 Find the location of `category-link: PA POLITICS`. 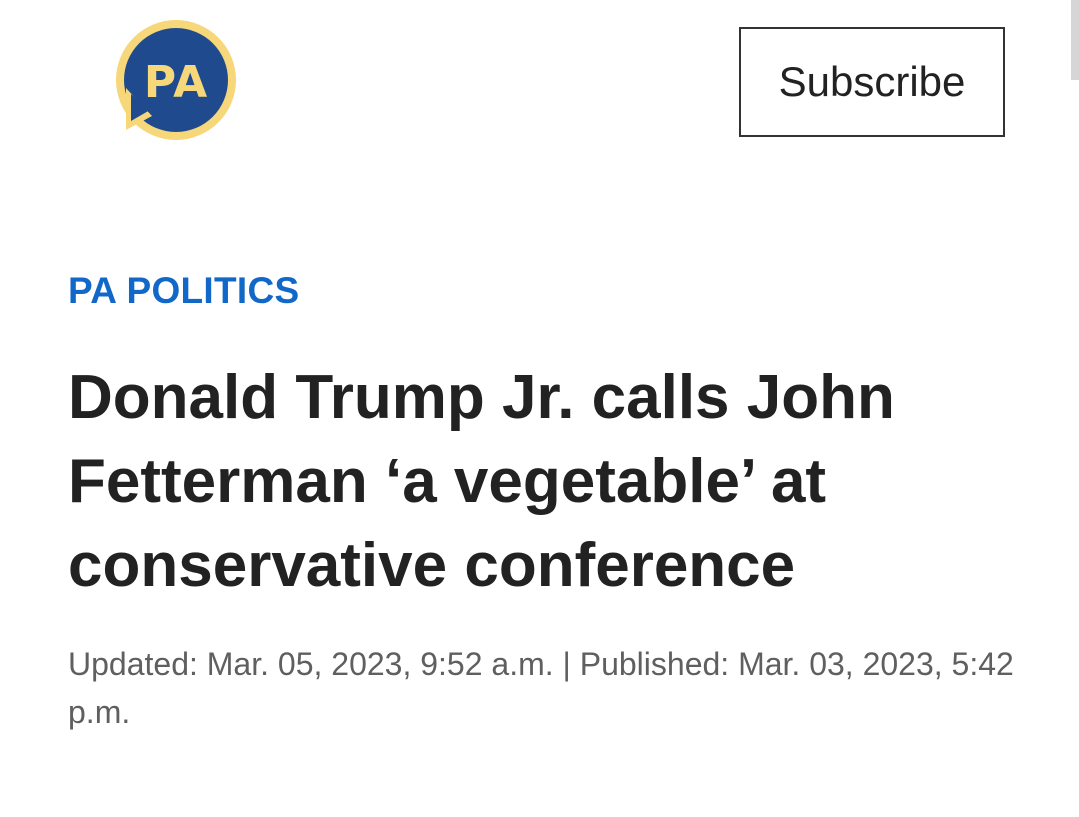

category-link: PA POLITICS is located at coordinates (183, 291).